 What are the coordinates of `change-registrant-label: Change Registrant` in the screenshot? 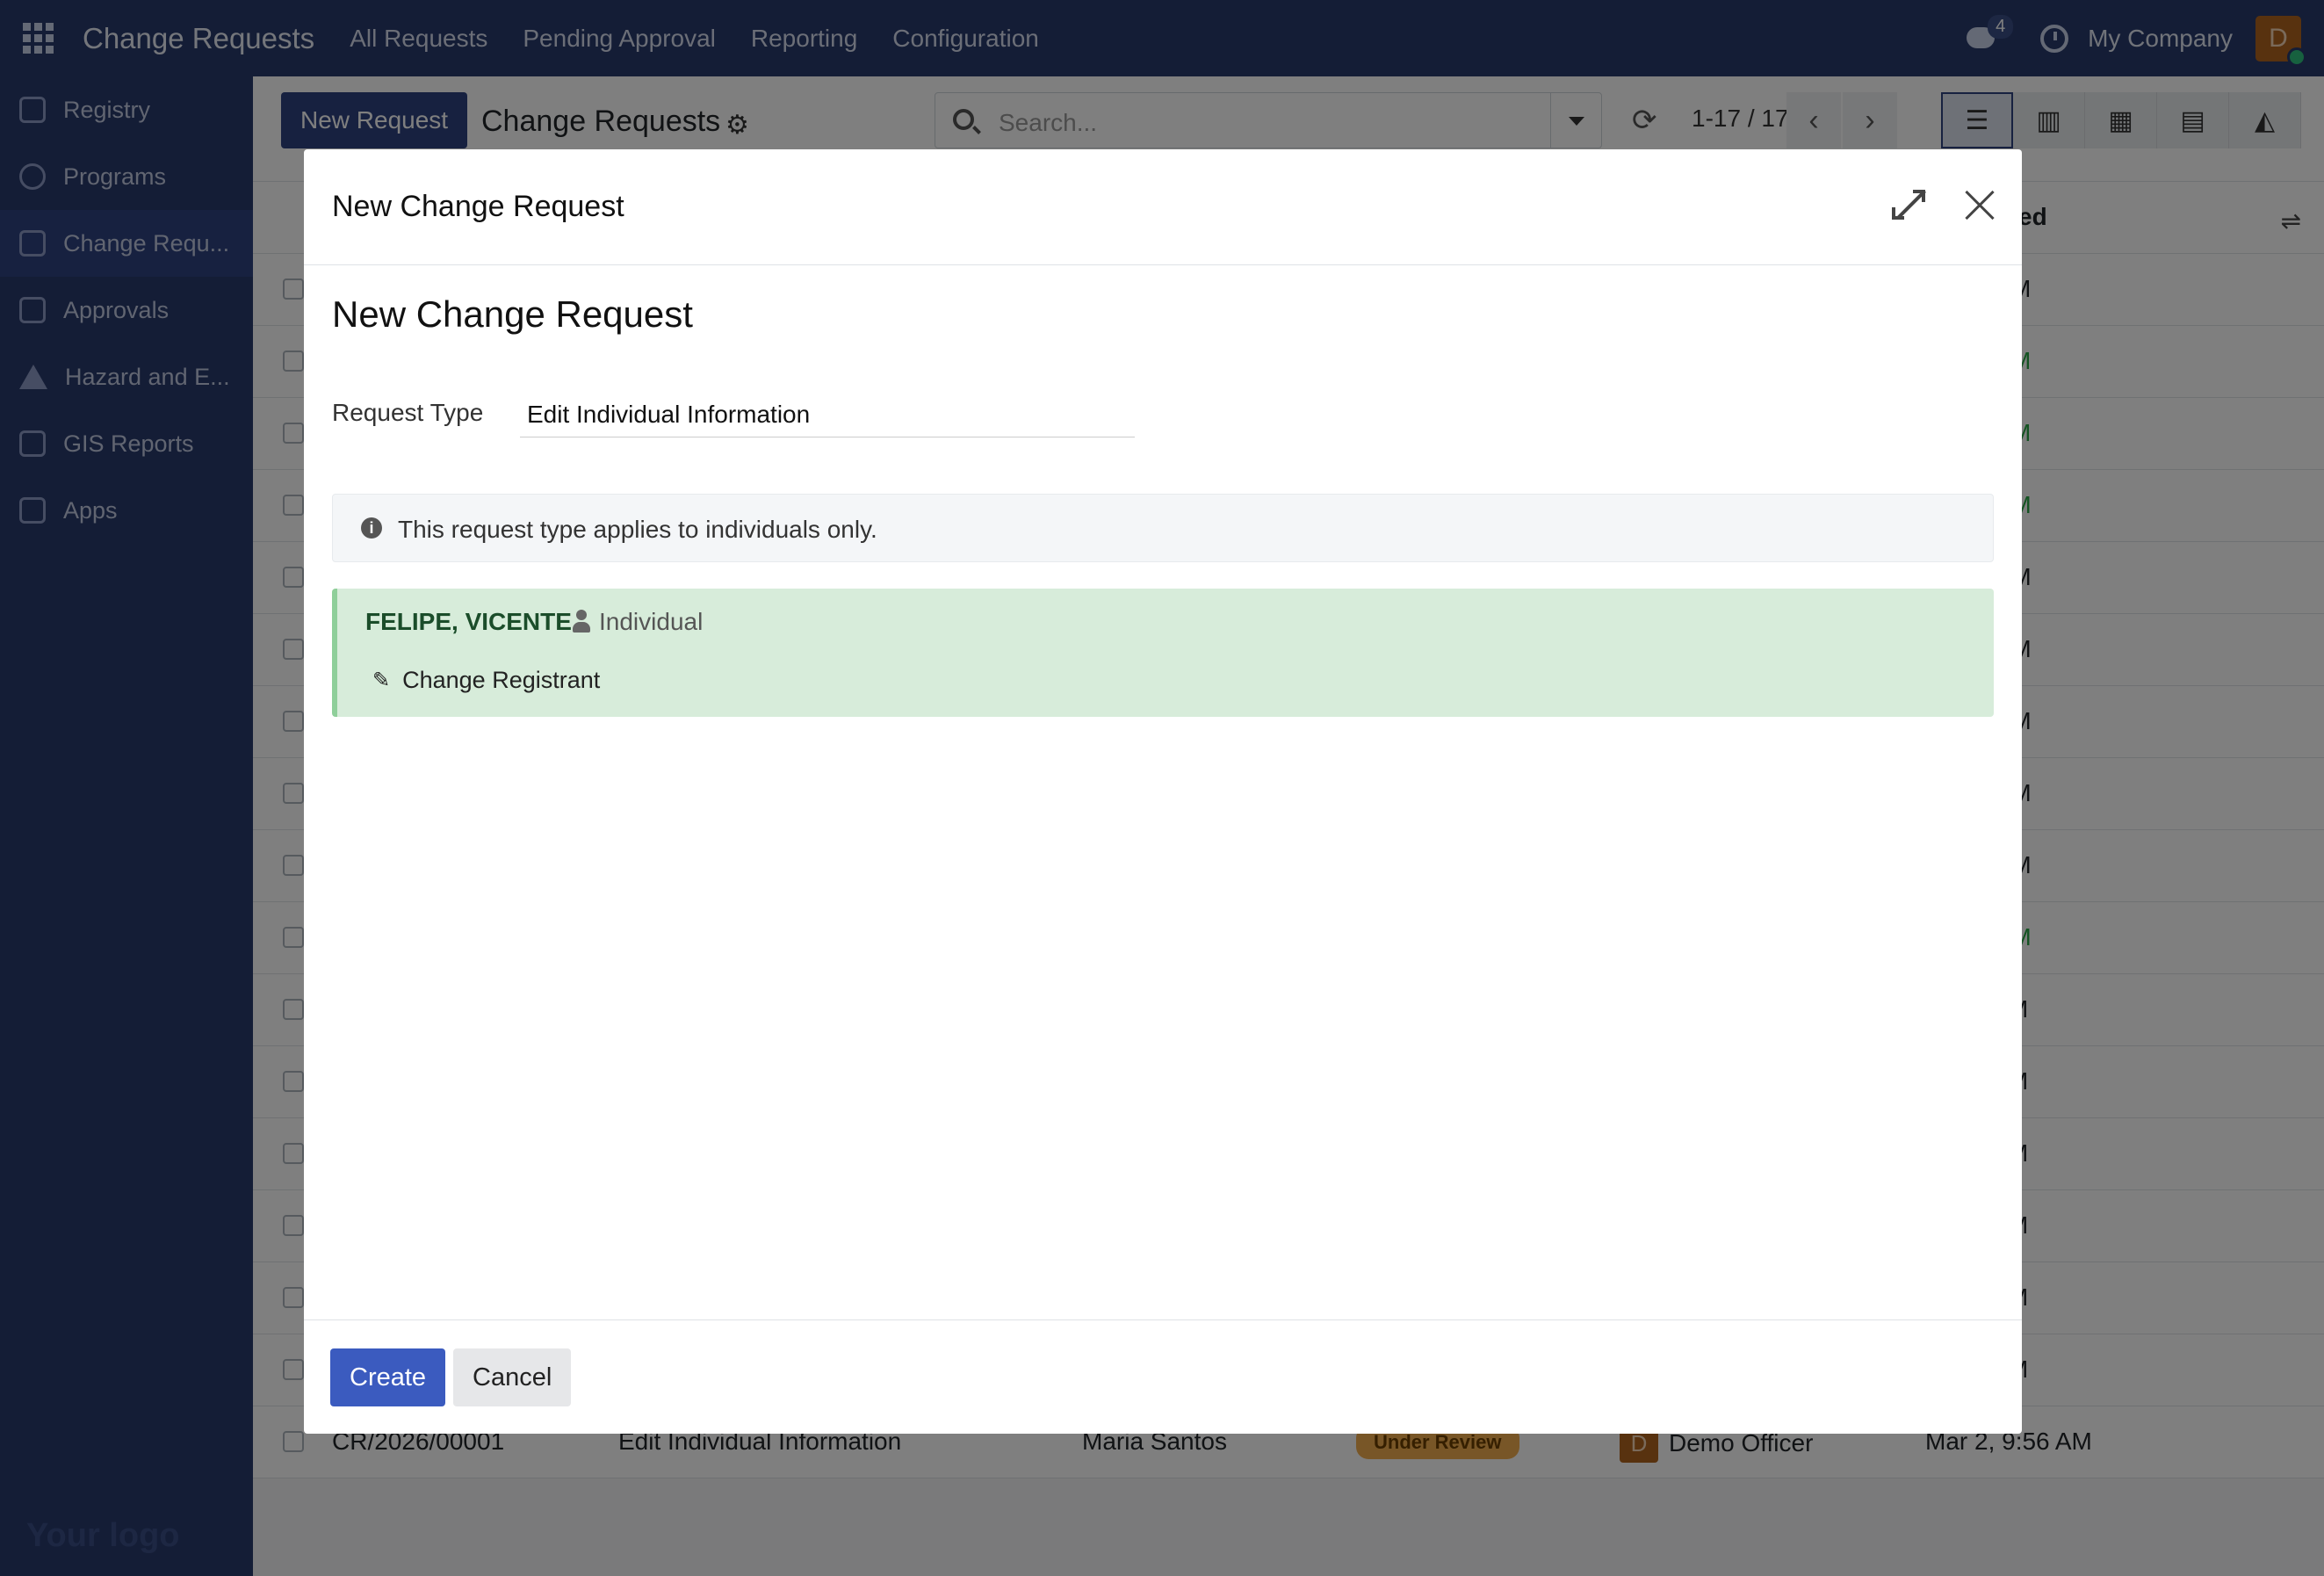 It's located at (501, 680).